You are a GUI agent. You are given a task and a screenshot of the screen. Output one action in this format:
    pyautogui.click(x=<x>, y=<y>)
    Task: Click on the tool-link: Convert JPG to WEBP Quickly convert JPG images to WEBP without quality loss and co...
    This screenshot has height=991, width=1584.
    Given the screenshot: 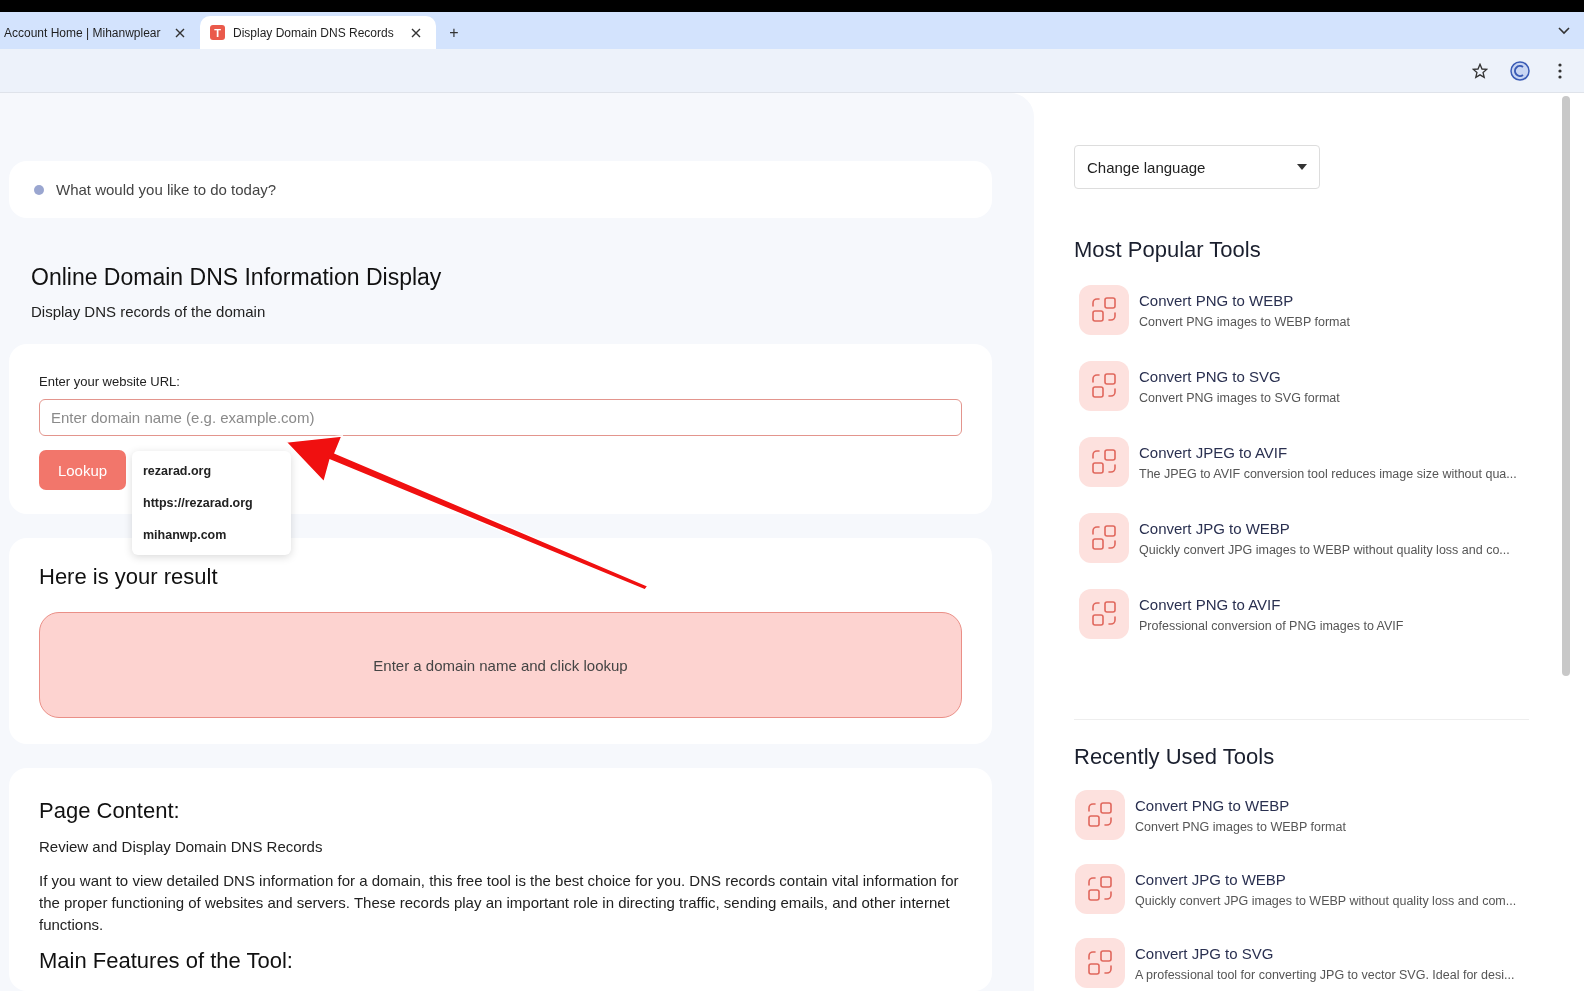 What is the action you would take?
    pyautogui.click(x=1294, y=538)
    